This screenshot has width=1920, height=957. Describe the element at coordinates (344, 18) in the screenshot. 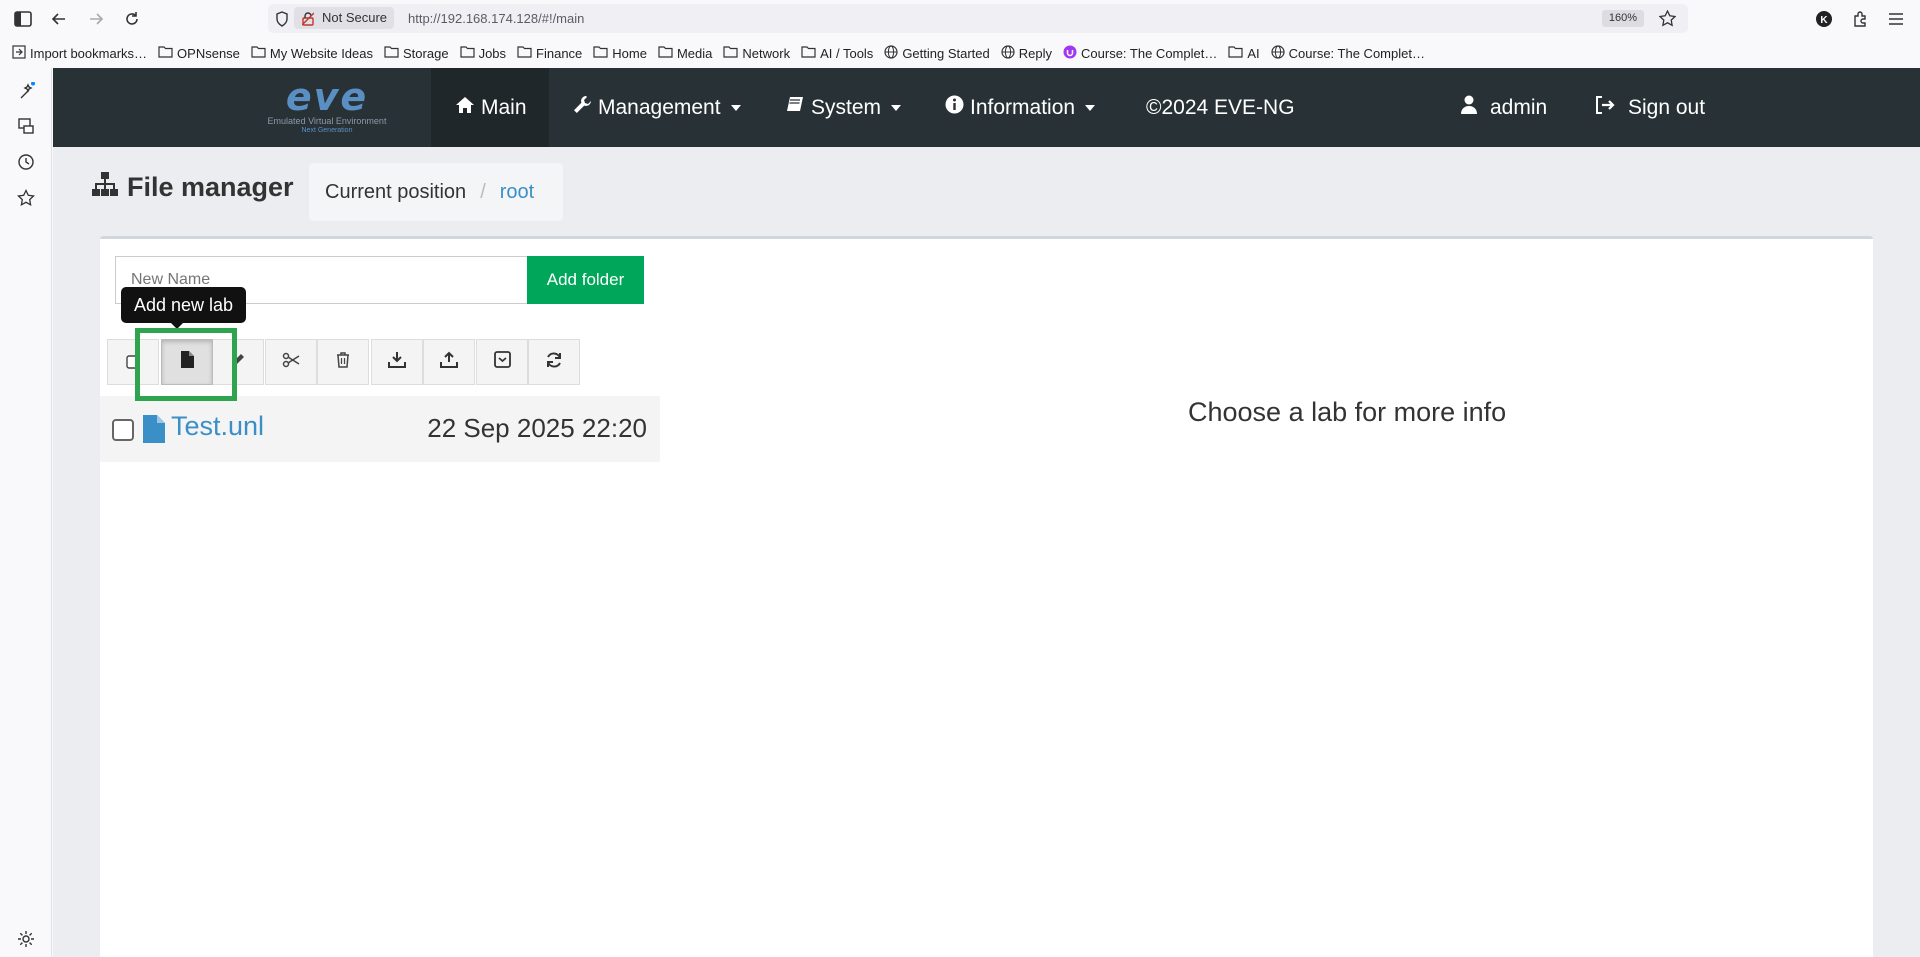

I see `not-secure-badge: Not Secure` at that location.